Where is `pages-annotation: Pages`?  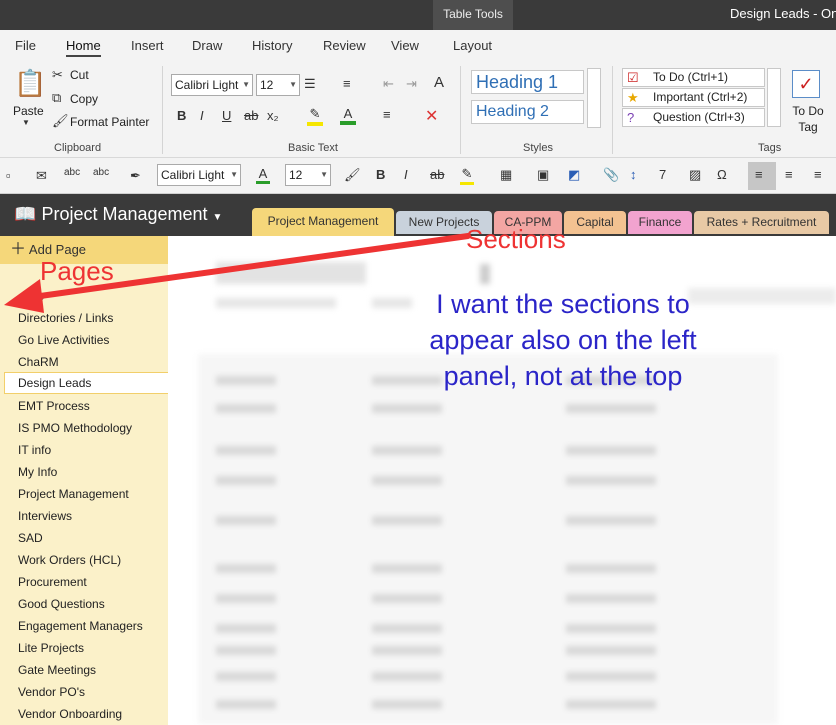
pages-annotation: Pages is located at coordinates (77, 271).